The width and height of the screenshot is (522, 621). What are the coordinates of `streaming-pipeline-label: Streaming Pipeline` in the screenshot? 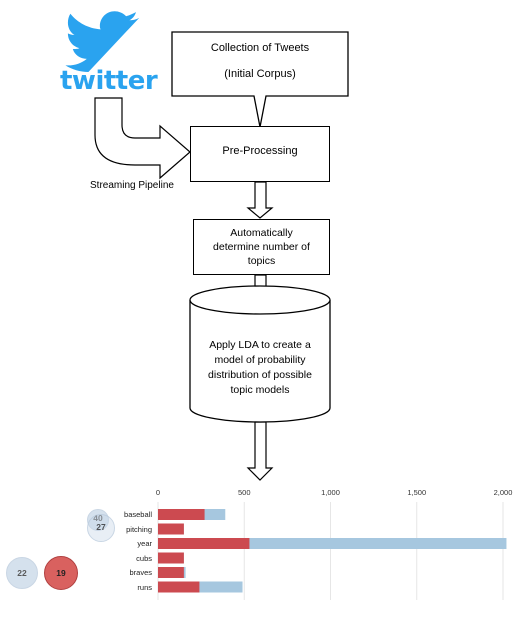 It's located at (132, 185).